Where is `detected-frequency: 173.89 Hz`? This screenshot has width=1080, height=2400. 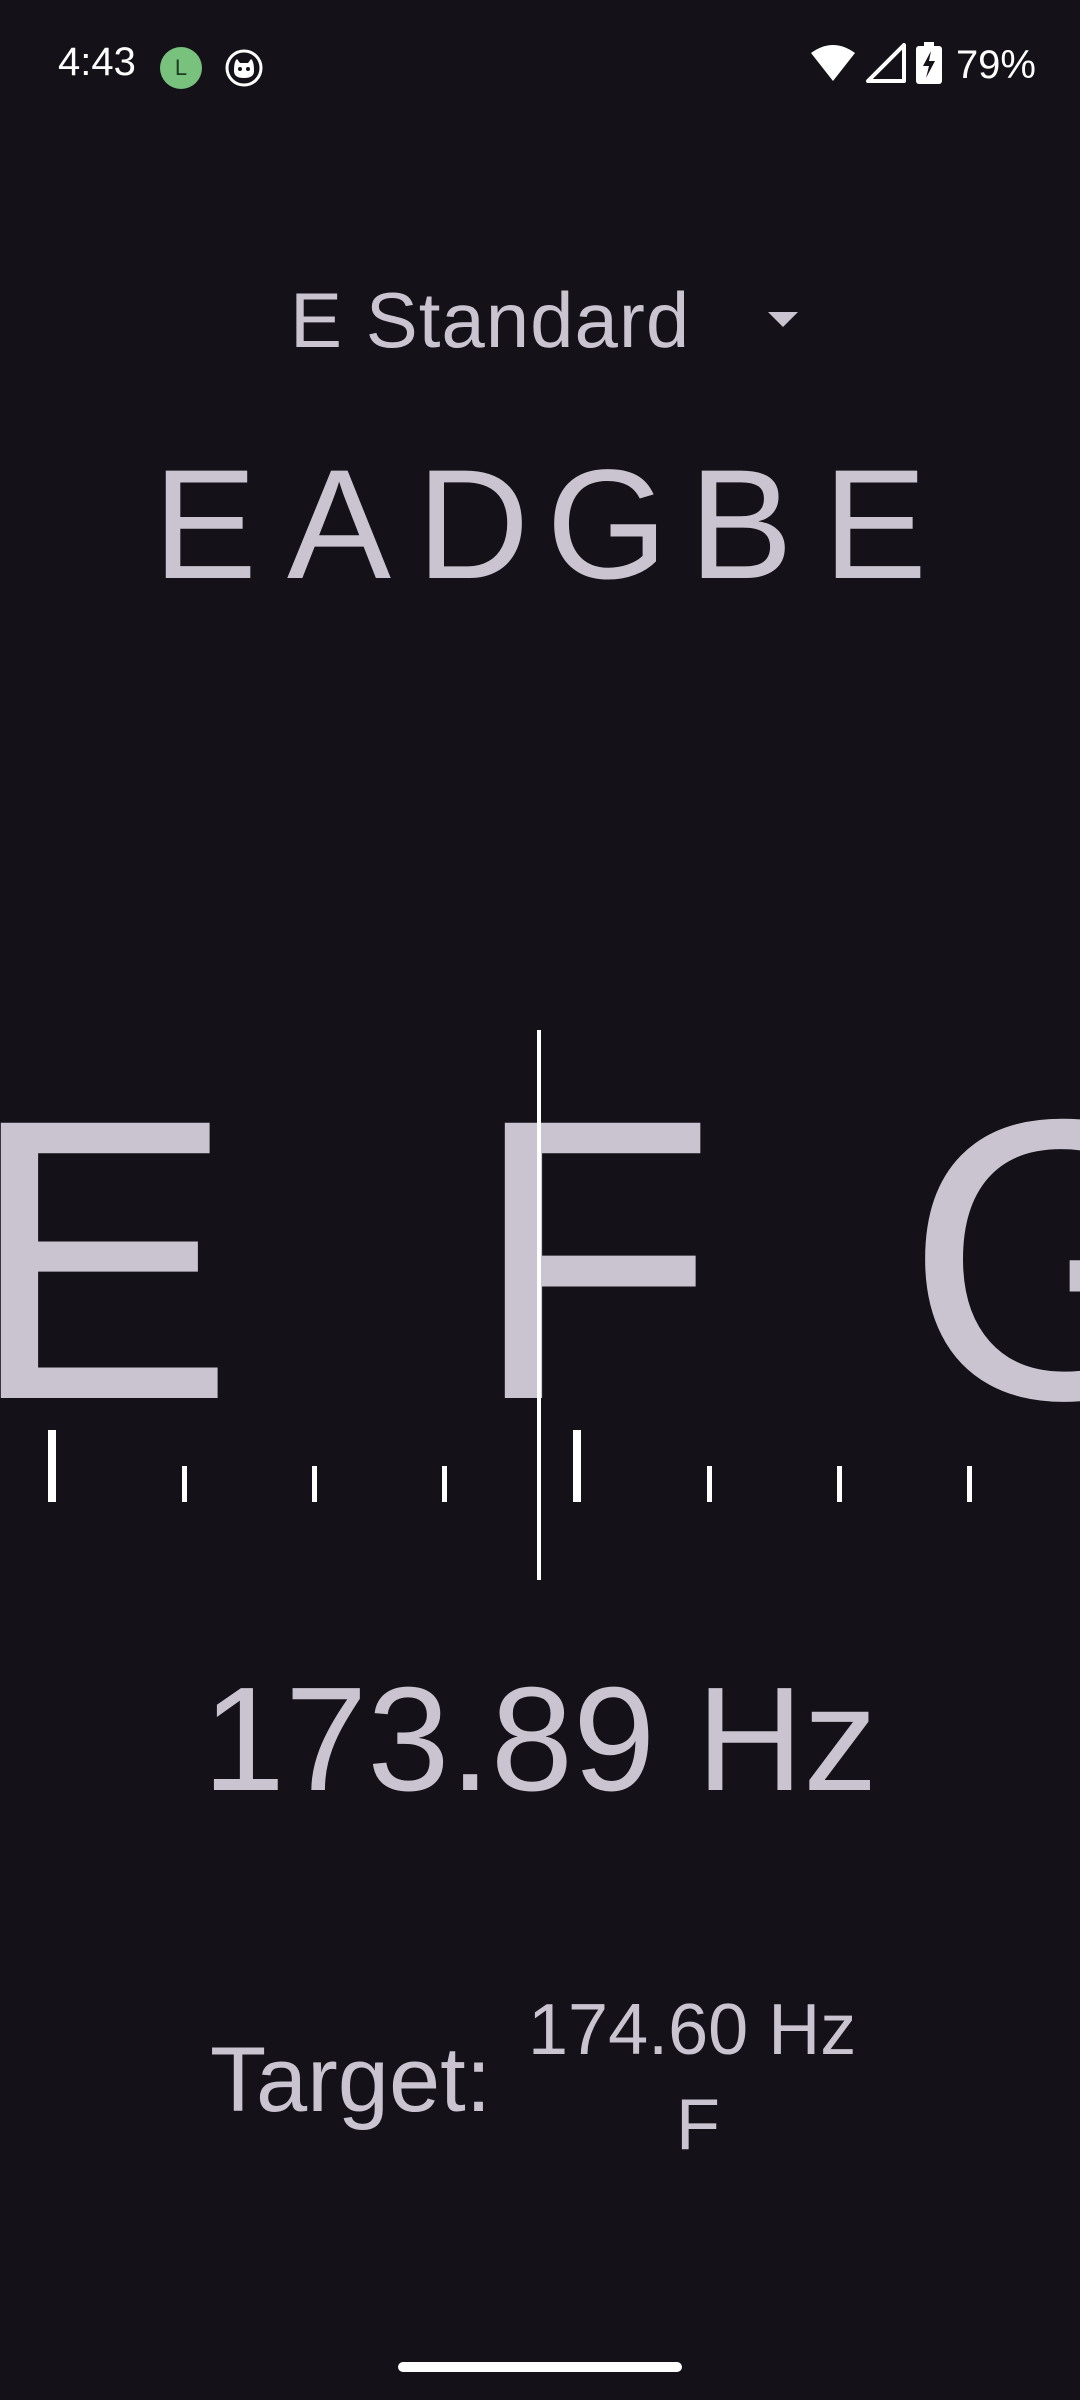
detected-frequency: 173.89 Hz is located at coordinates (540, 1739).